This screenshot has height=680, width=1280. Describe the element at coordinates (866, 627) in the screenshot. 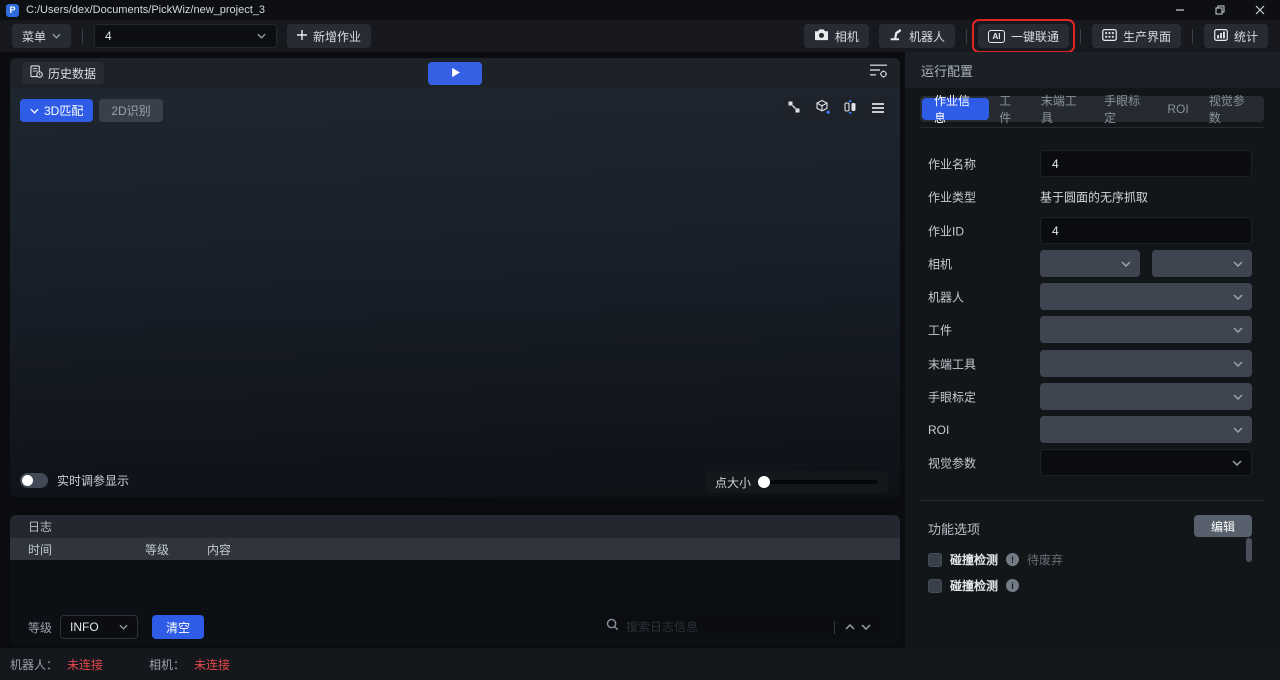

I see `search-next-button` at that location.